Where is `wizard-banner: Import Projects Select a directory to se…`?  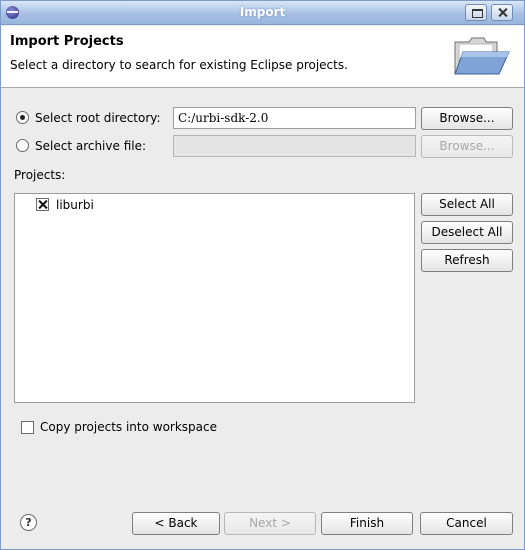
wizard-banner: Import Projects Select a directory to se… is located at coordinates (262, 57).